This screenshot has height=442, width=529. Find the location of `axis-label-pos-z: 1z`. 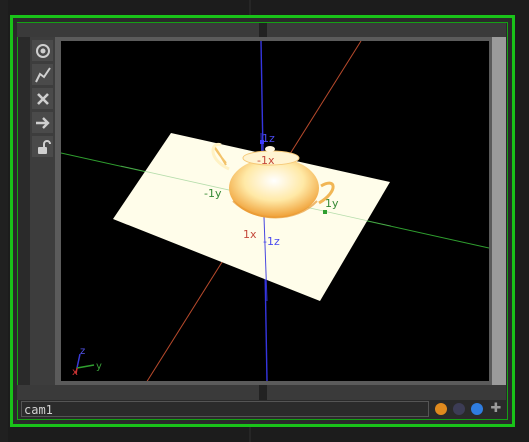

axis-label-pos-z: 1z is located at coordinates (268, 138).